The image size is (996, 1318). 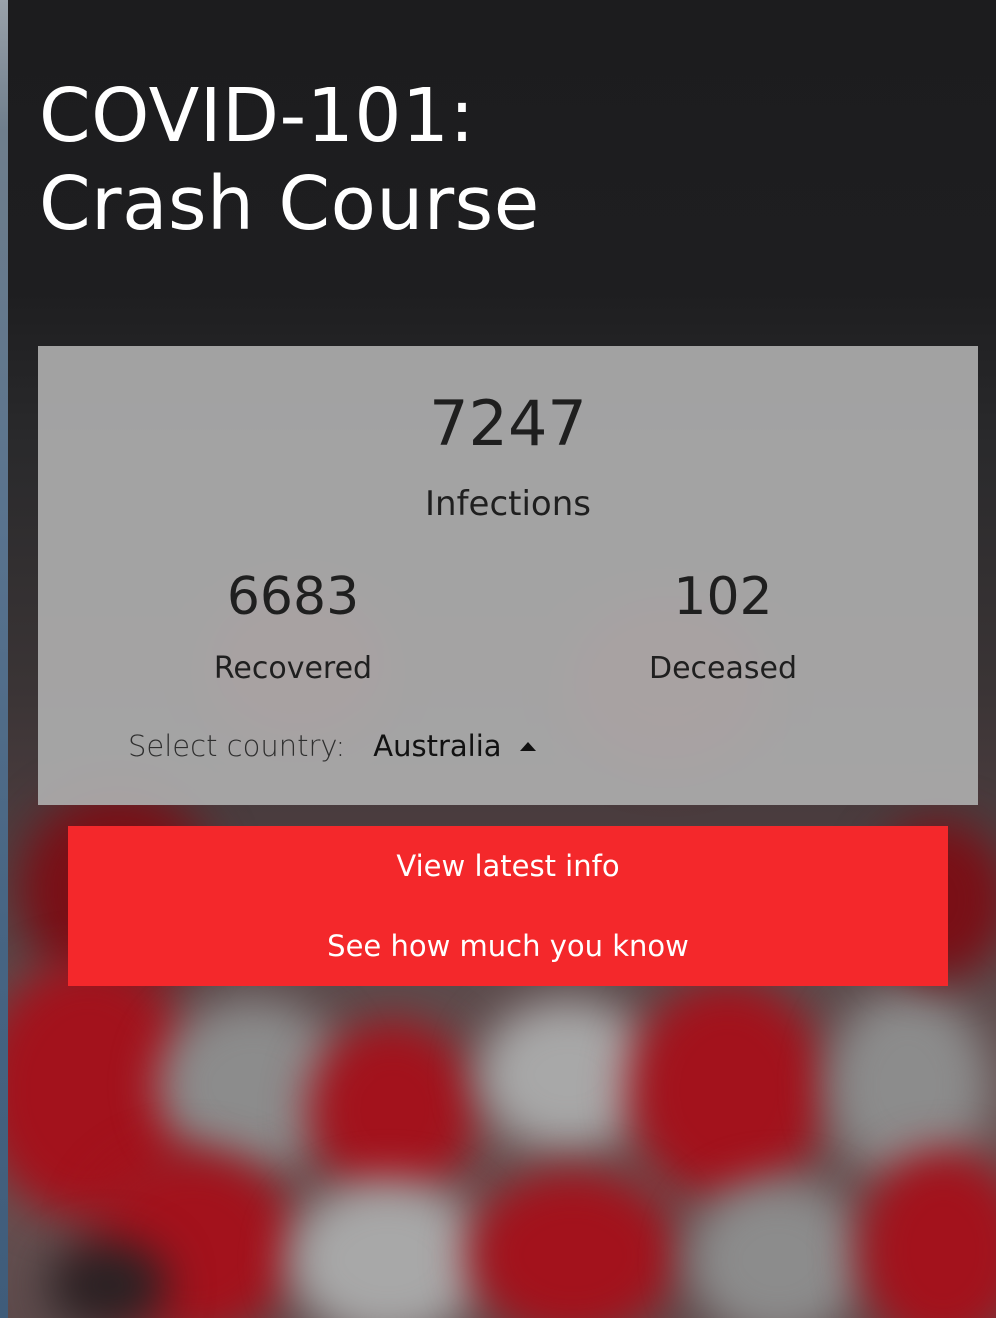 I want to click on title-line-1: COVID-101:, so click(x=257, y=116).